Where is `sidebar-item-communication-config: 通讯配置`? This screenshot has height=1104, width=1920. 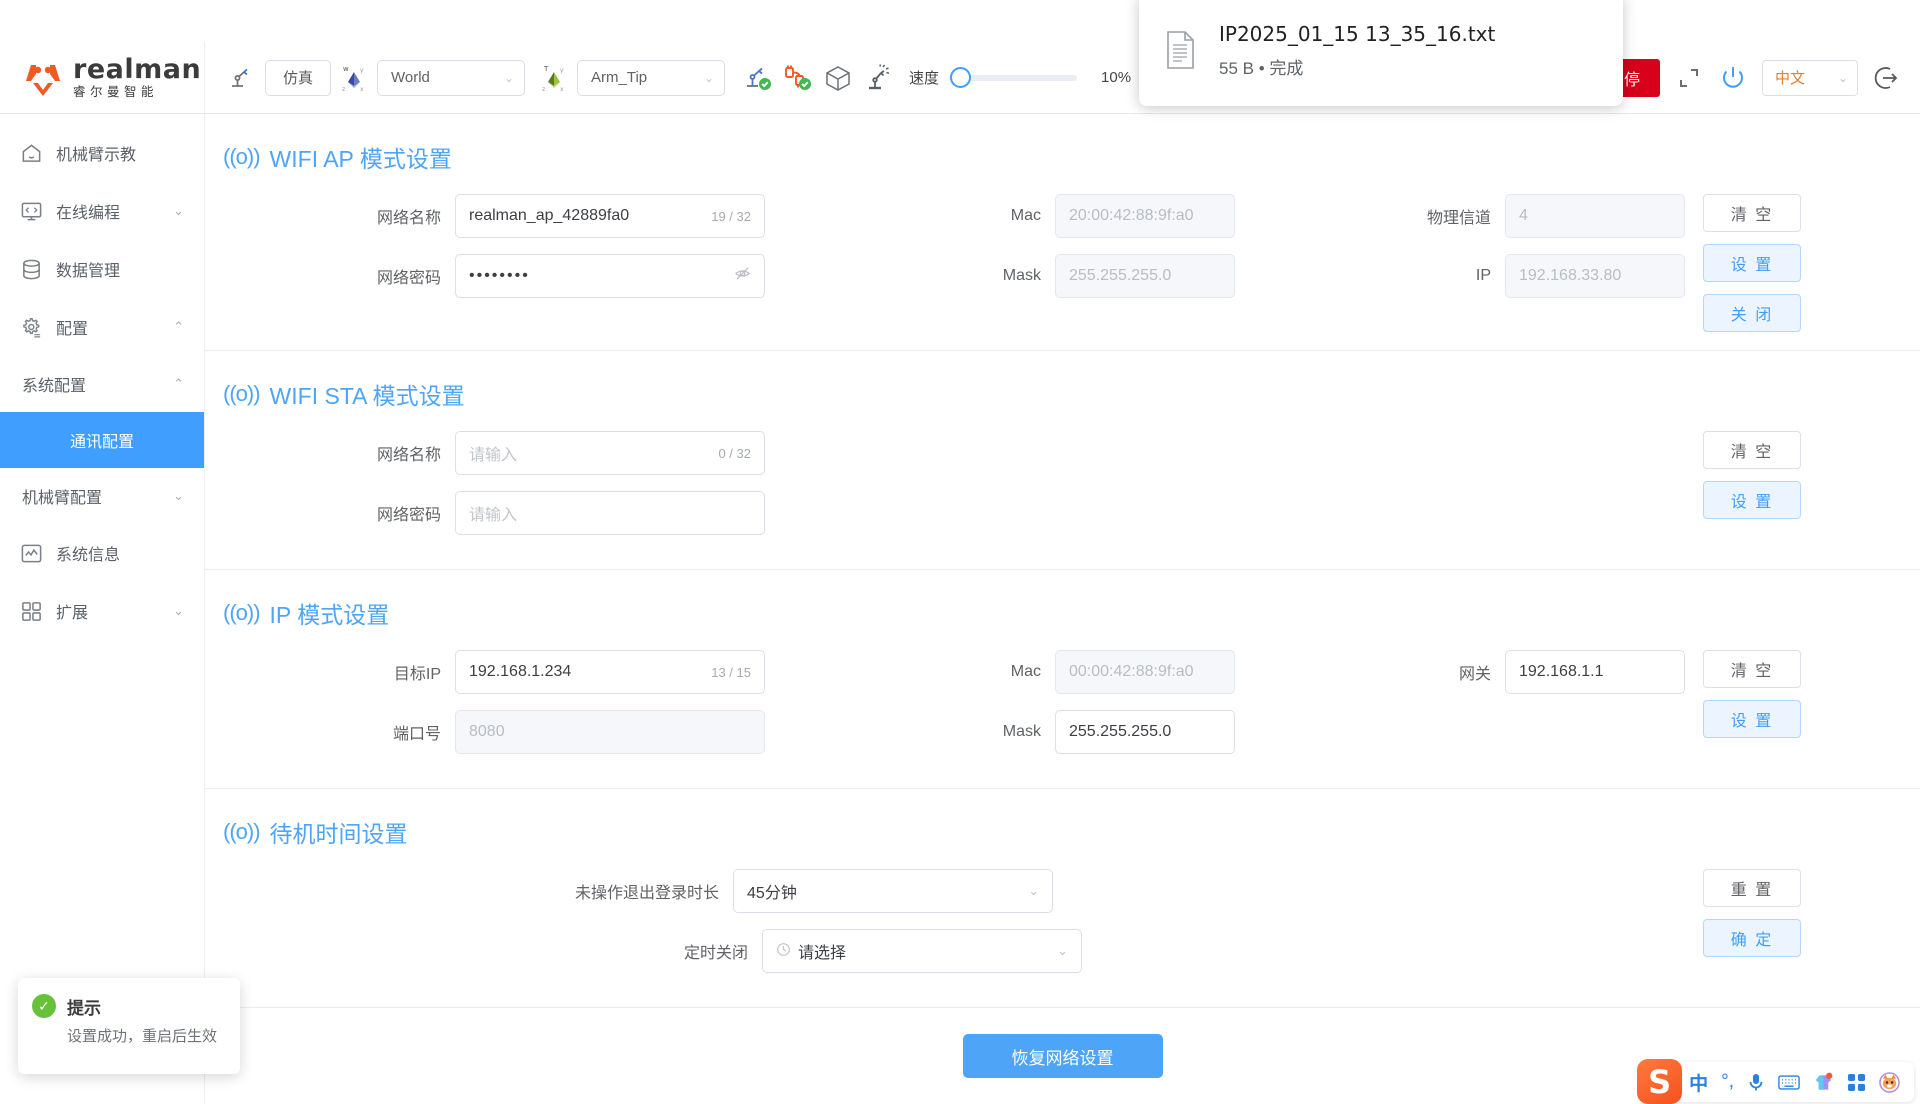 sidebar-item-communication-config: 通讯配置 is located at coordinates (102, 440).